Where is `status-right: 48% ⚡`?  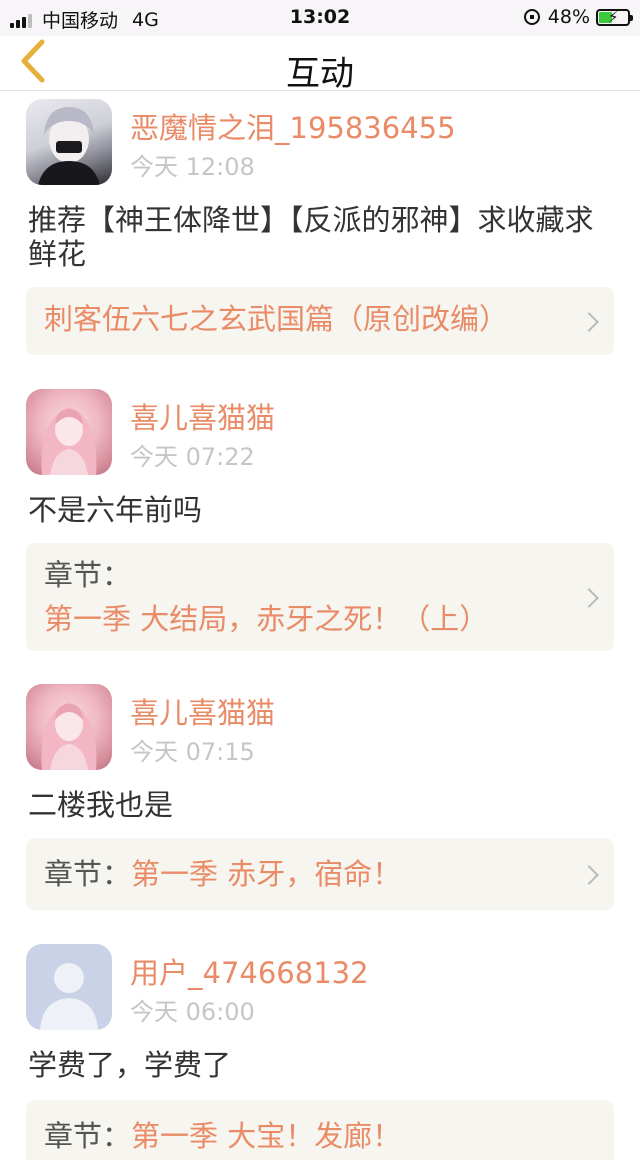 status-right: 48% ⚡ is located at coordinates (578, 17).